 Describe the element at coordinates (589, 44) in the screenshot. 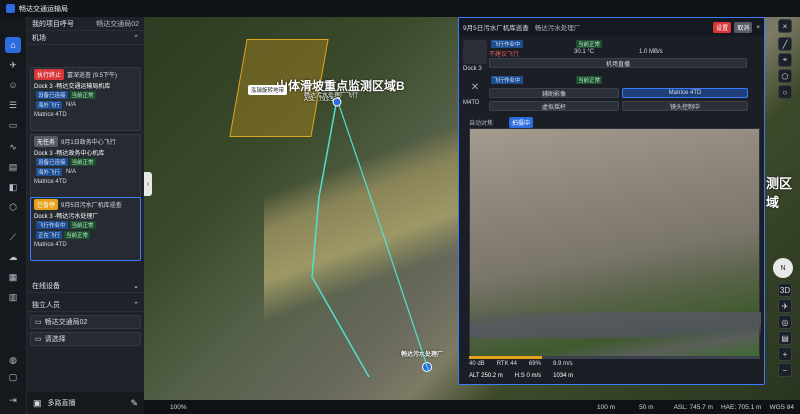

I see `dock-state-tag: 当前正常` at that location.